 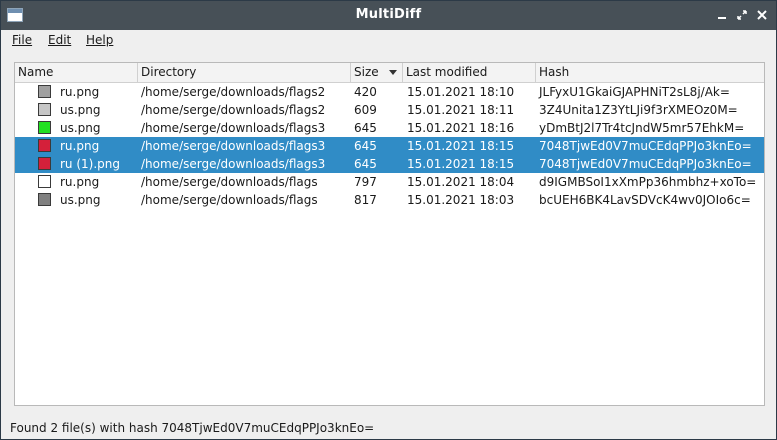 What do you see at coordinates (365, 200) in the screenshot?
I see `cell-size: 817` at bounding box center [365, 200].